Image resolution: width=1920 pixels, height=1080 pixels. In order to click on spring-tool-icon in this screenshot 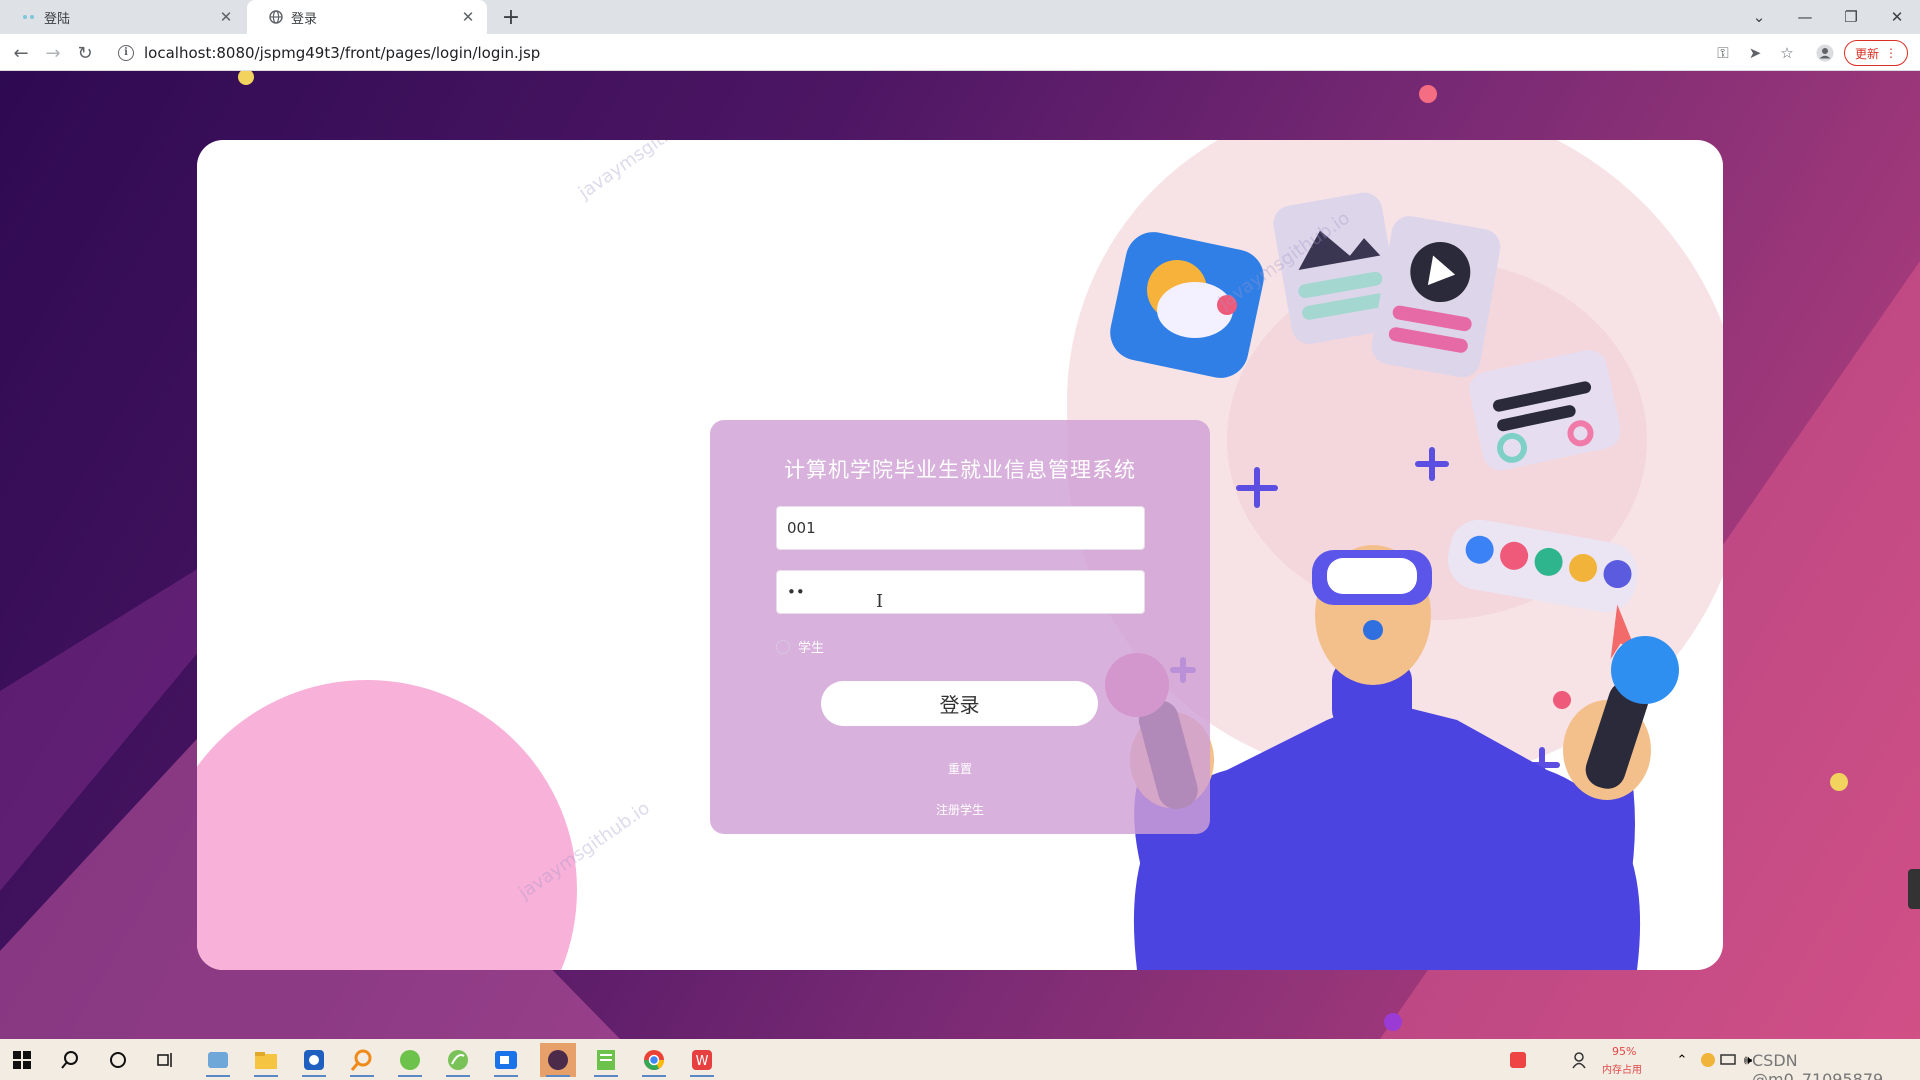, I will do `click(458, 1060)`.